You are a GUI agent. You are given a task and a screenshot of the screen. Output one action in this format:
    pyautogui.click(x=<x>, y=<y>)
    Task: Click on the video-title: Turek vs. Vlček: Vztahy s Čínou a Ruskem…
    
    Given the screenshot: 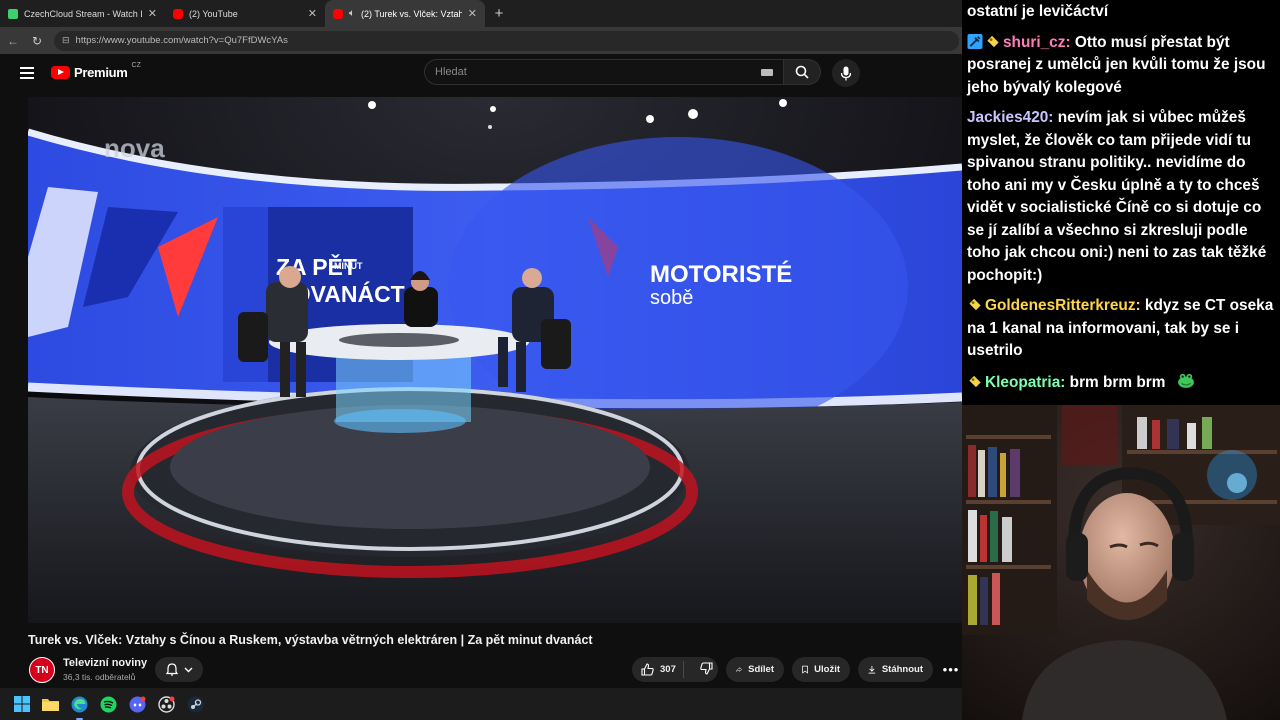 What is the action you would take?
    pyautogui.click(x=310, y=640)
    